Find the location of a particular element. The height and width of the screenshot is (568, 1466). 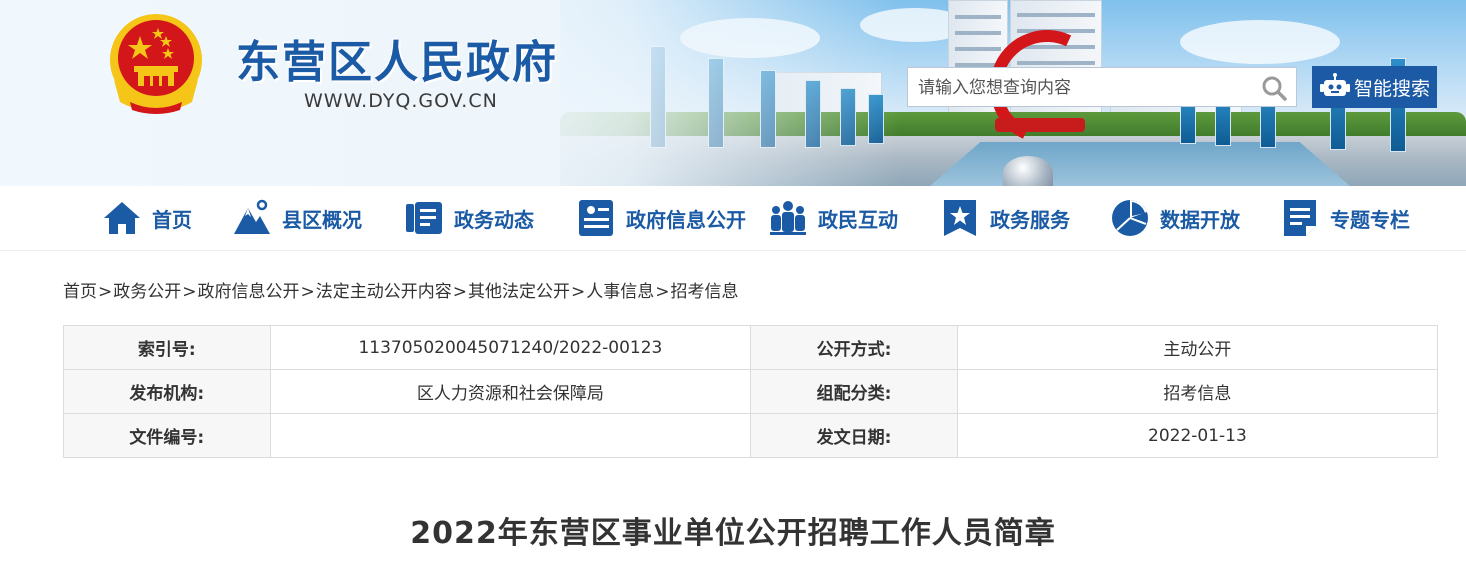

search-input is located at coordinates (1083, 88).